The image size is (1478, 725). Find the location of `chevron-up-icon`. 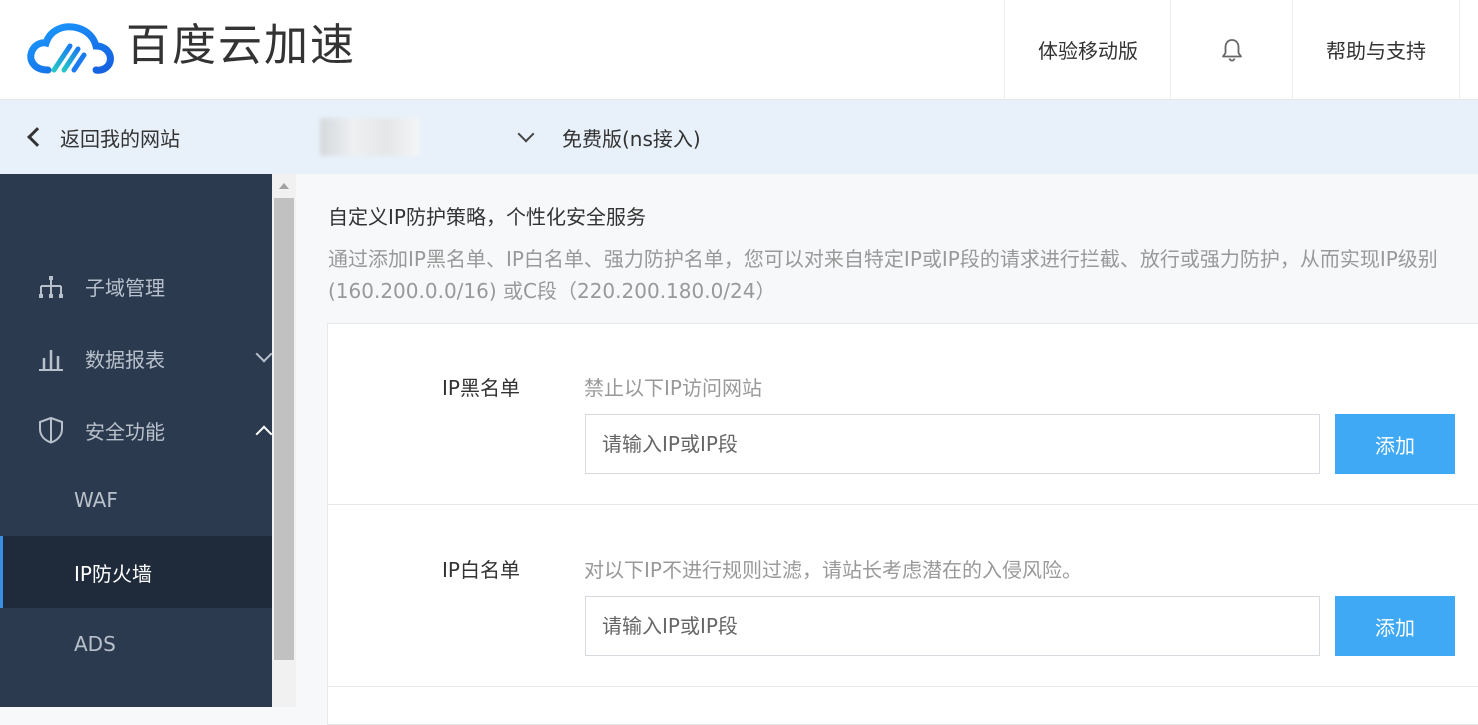

chevron-up-icon is located at coordinates (264, 434).